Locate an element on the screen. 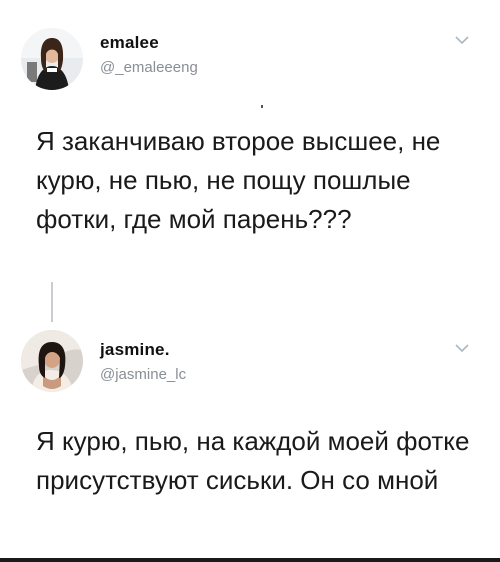 This screenshot has height=562, width=500. user-handle: @_emaleeeng is located at coordinates (149, 67).